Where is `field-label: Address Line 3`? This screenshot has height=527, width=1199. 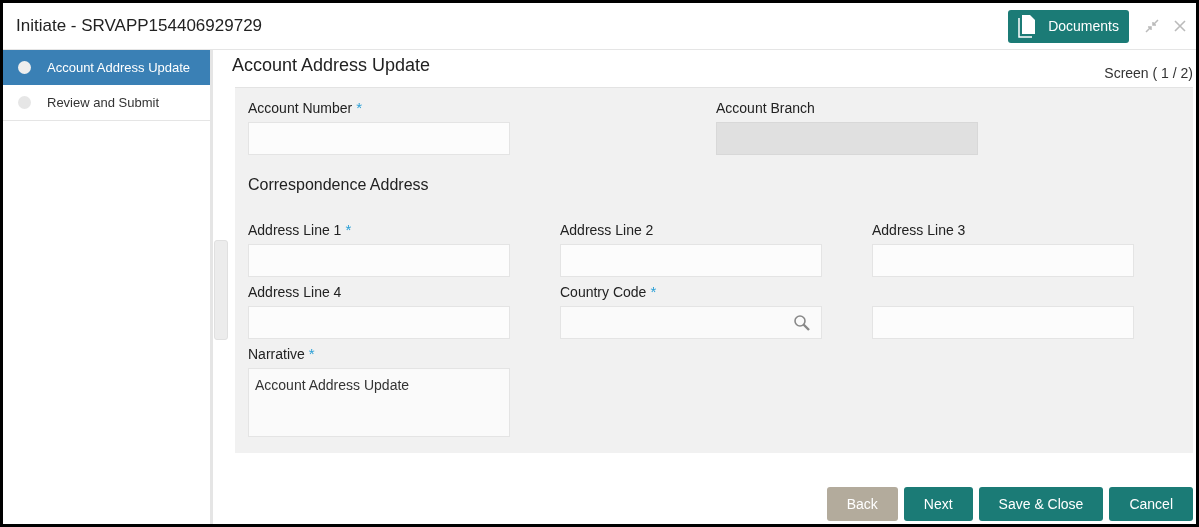
field-label: Address Line 3 is located at coordinates (919, 230).